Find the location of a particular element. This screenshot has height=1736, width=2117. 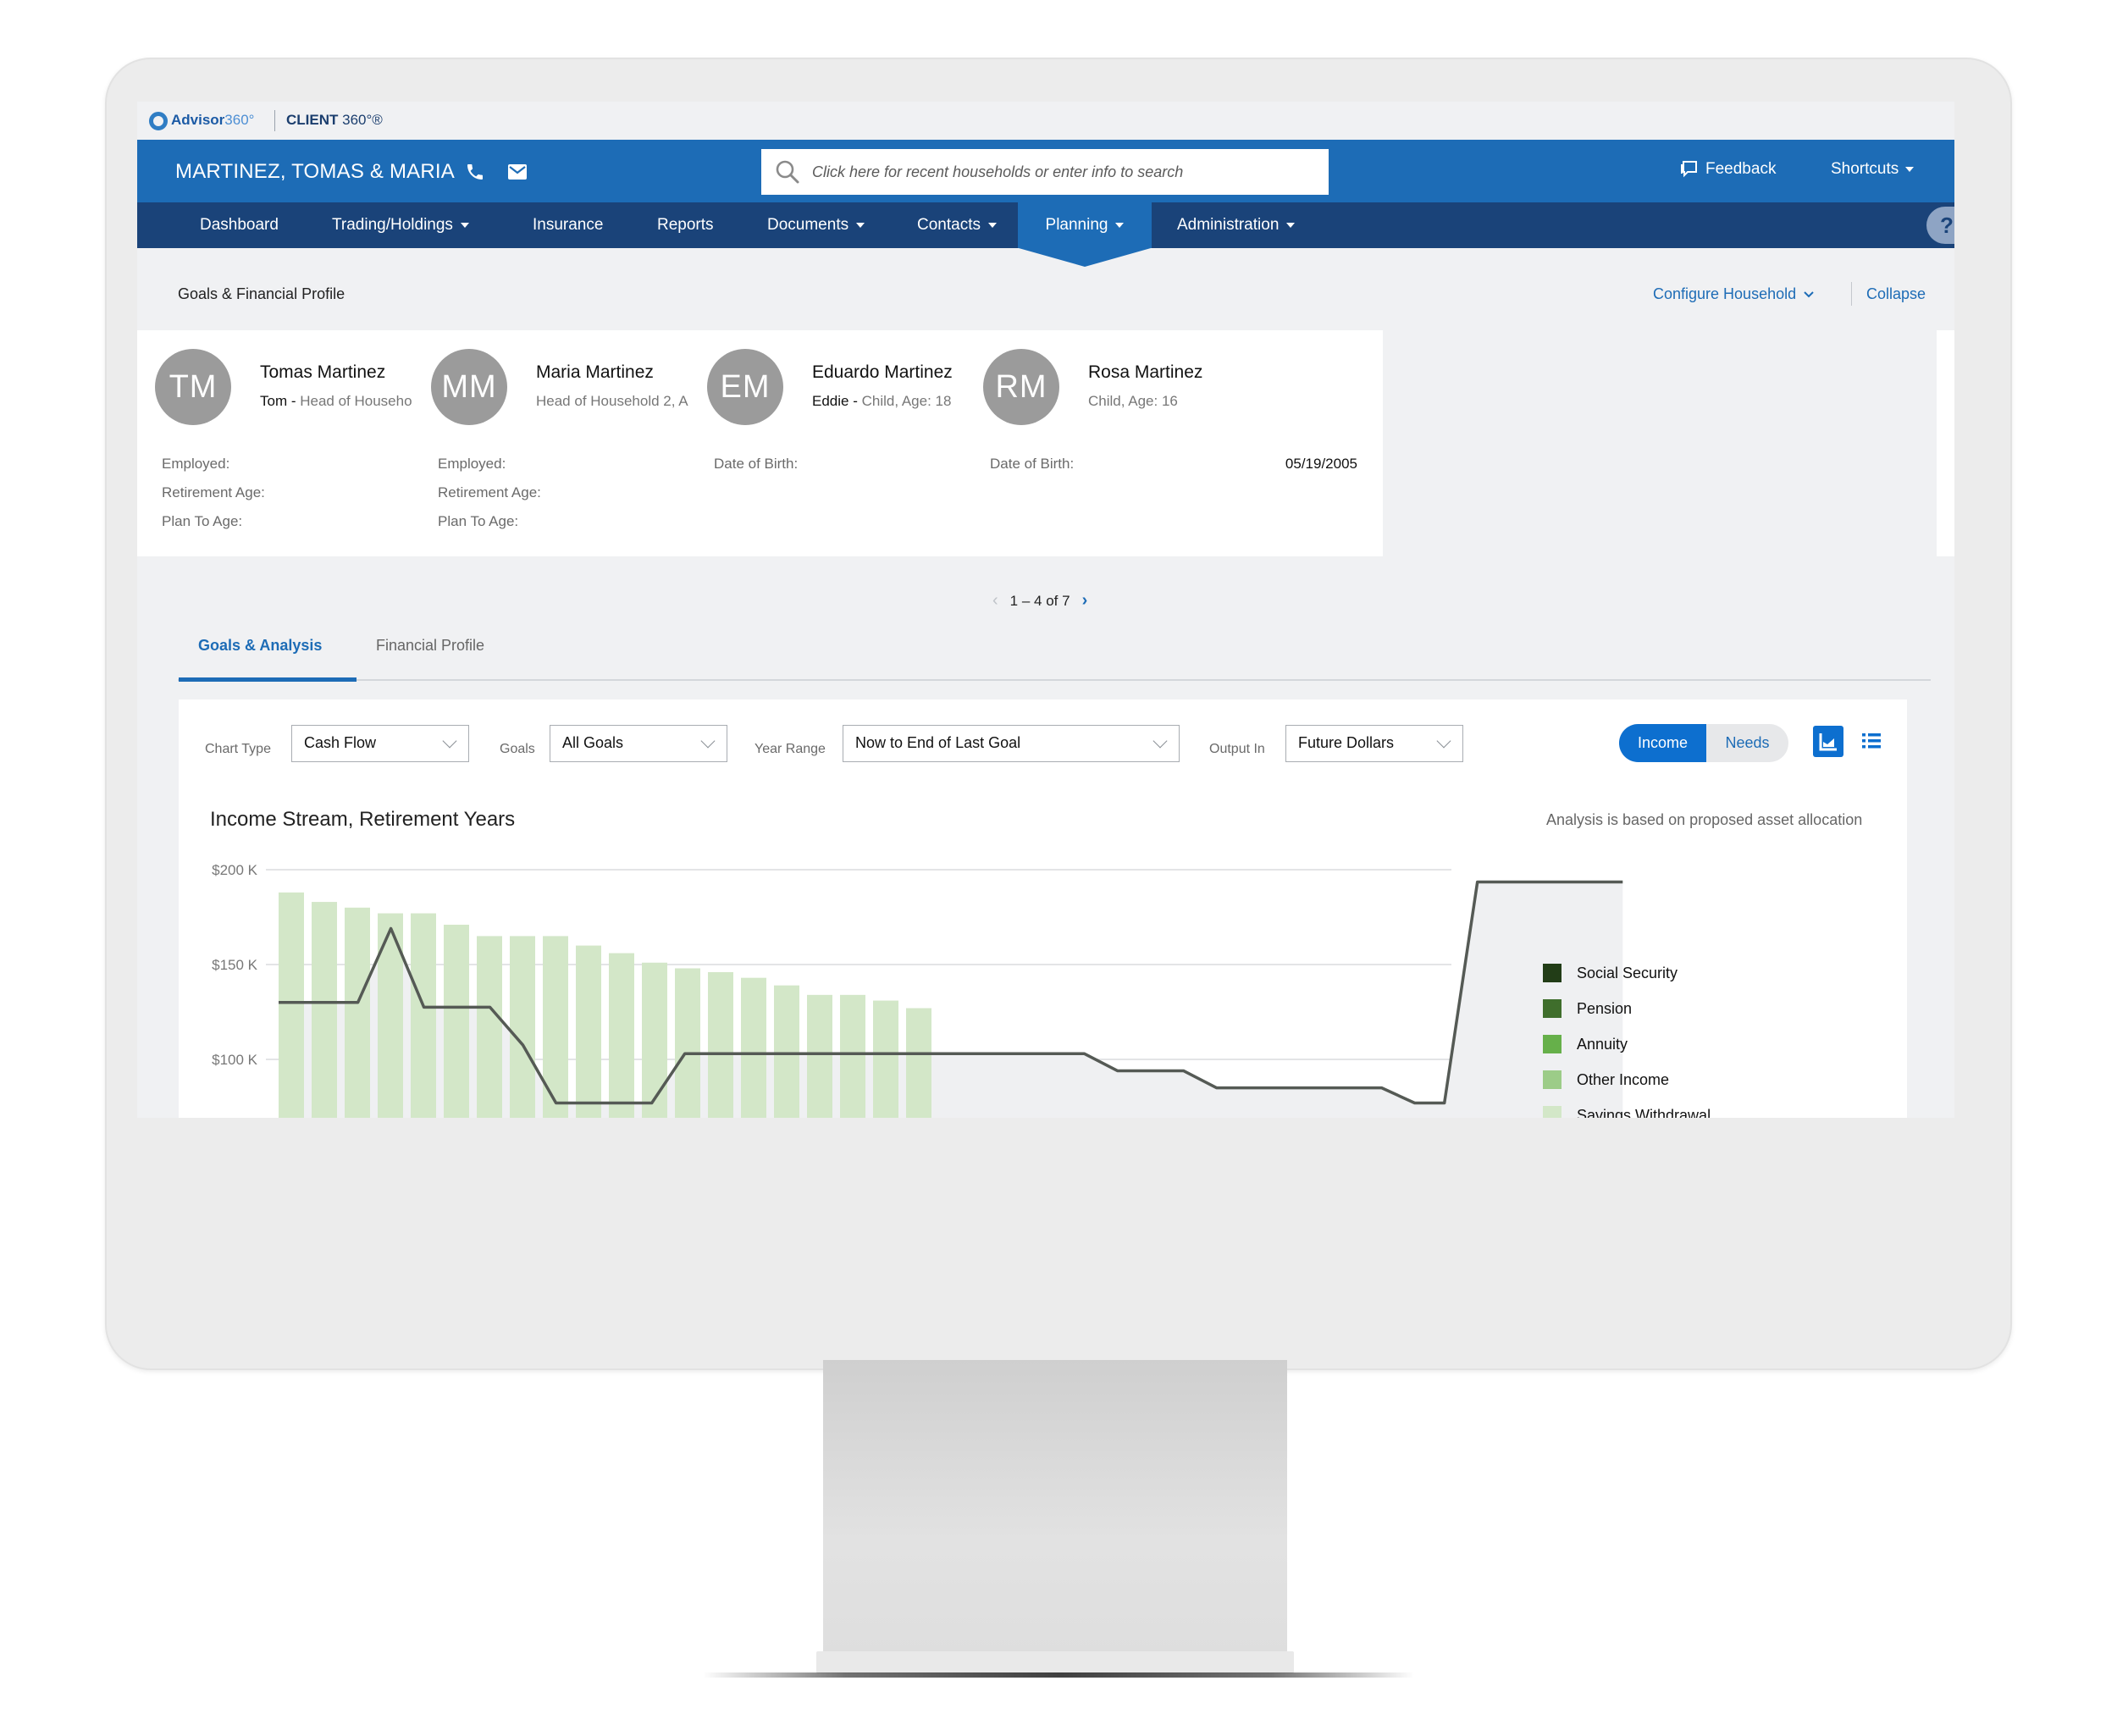

legend-item: Pension is located at coordinates (1587, 1009).